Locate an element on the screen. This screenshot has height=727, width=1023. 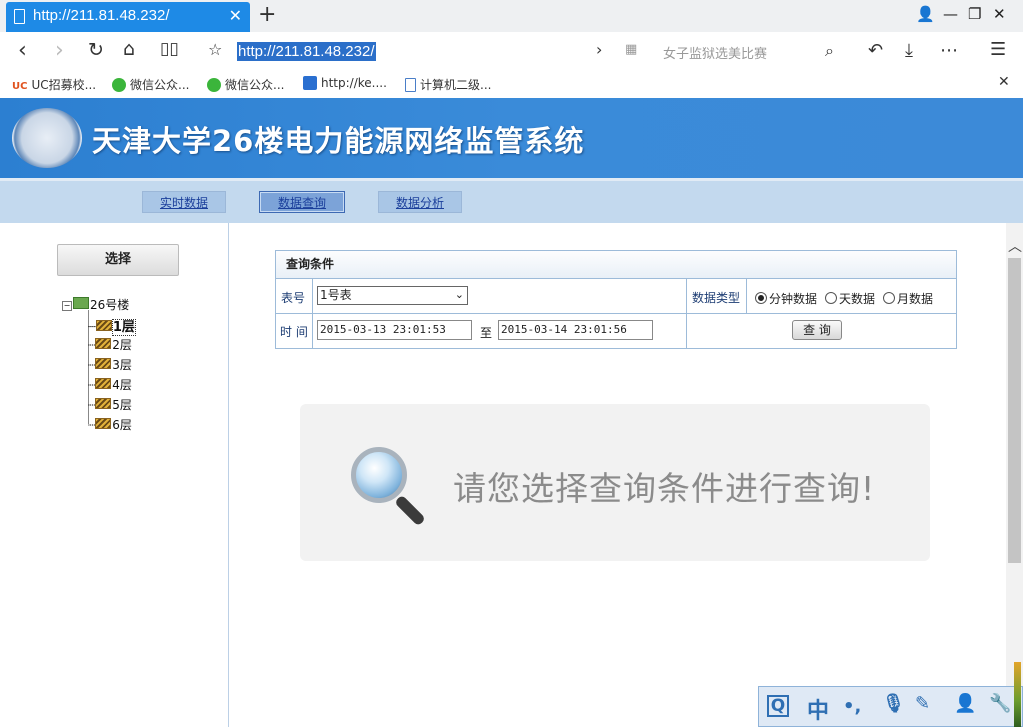
nav-query: 数据查询 is located at coordinates (302, 202).